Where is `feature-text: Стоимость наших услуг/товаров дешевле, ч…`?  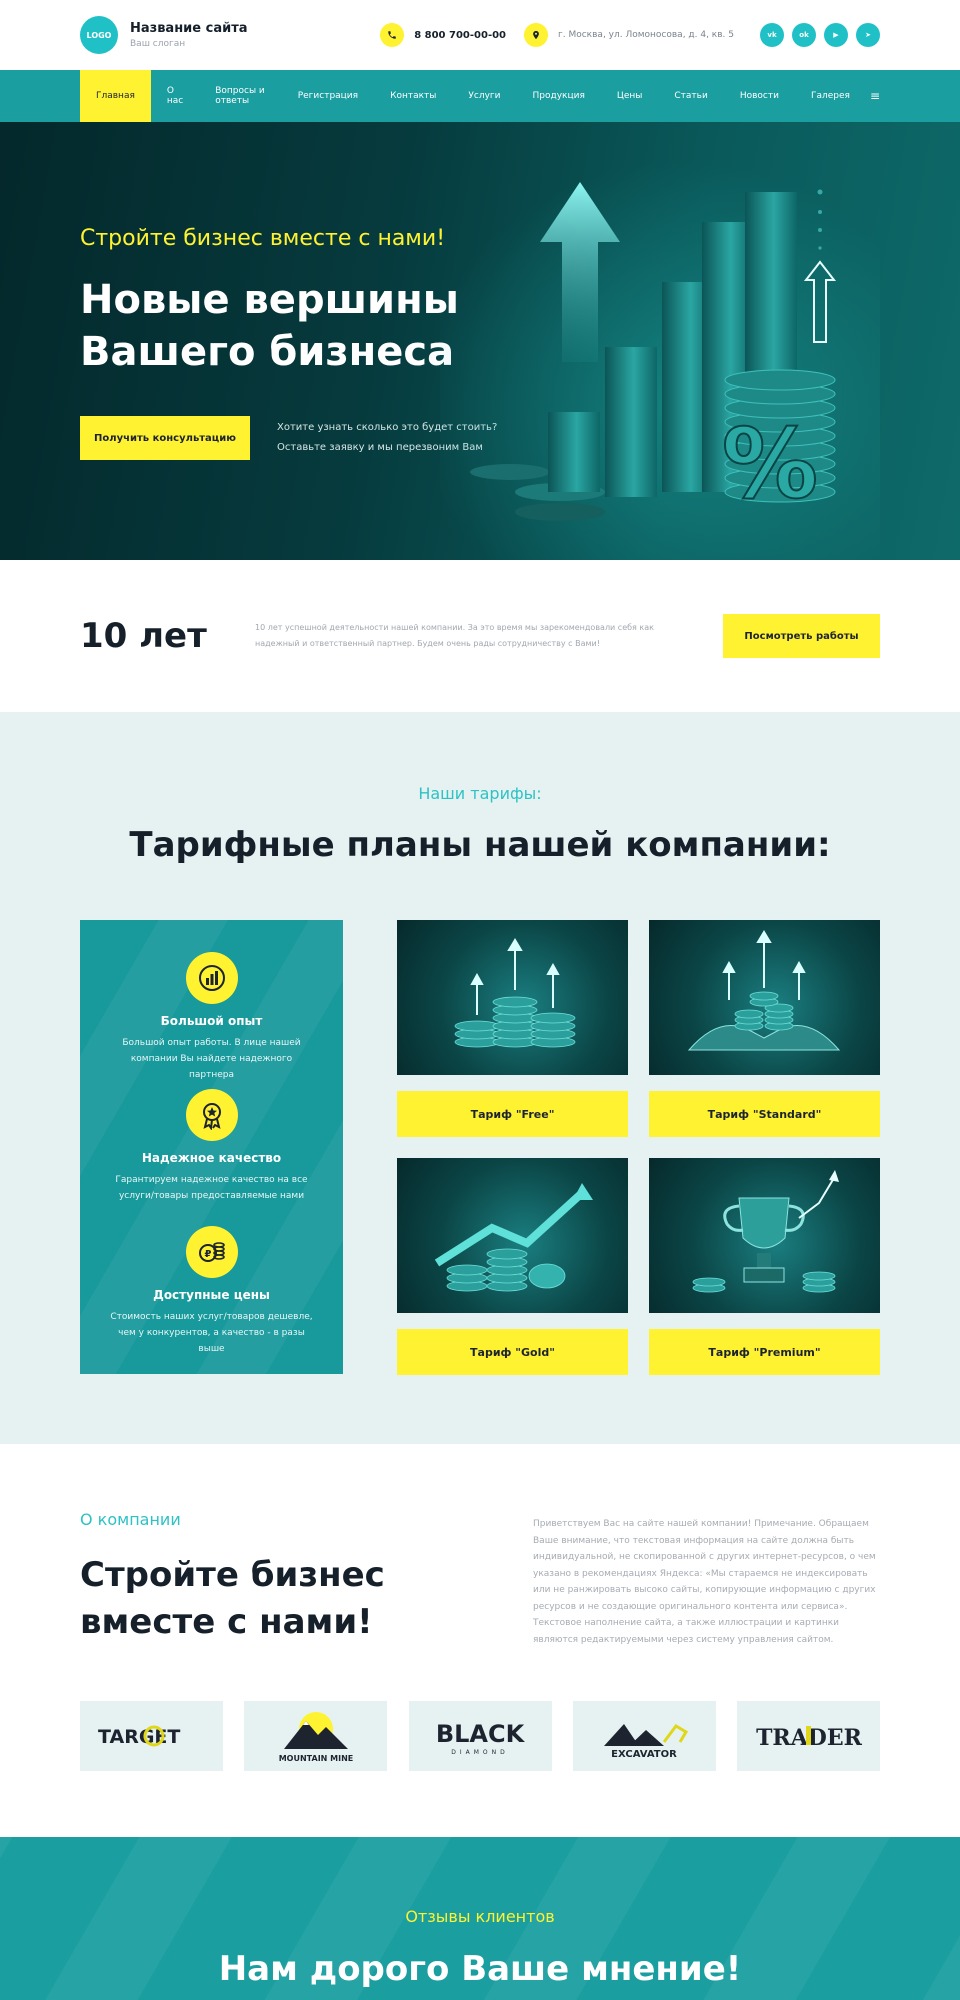
feature-text: Стоимость наших услуг/товаров дешевле, ч… is located at coordinates (211, 1333).